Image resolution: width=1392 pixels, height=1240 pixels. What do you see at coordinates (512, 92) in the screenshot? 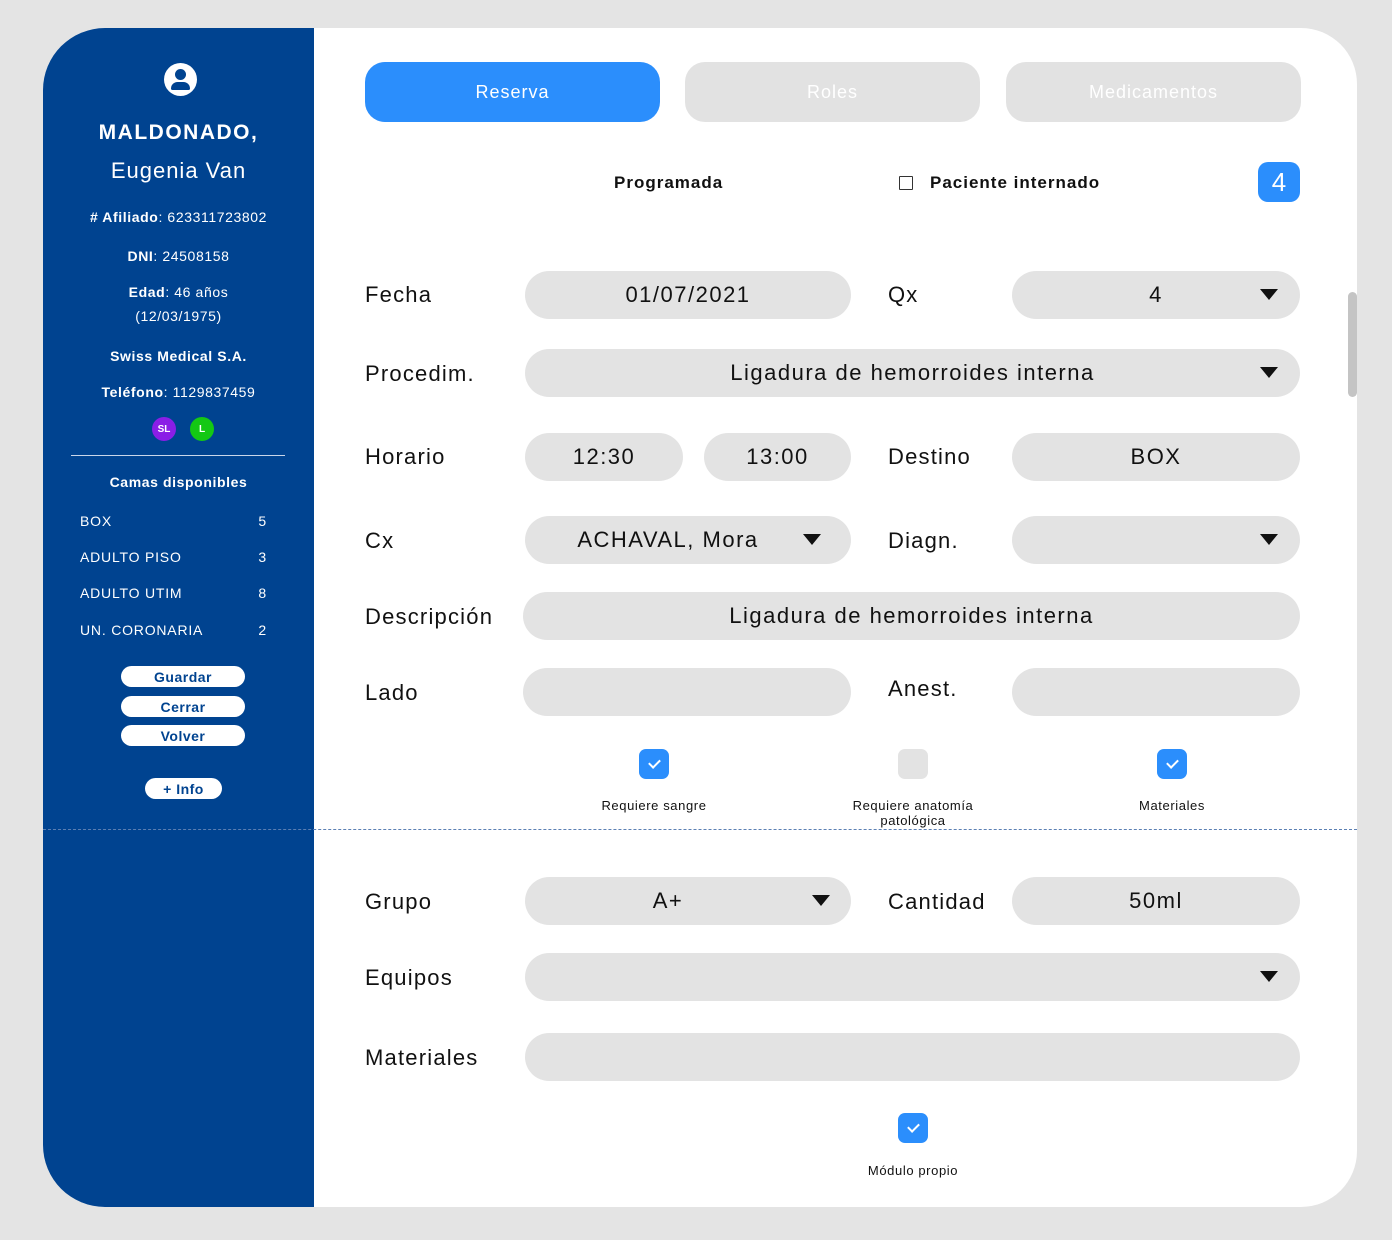
I see `tab-reserva: Reserva` at bounding box center [512, 92].